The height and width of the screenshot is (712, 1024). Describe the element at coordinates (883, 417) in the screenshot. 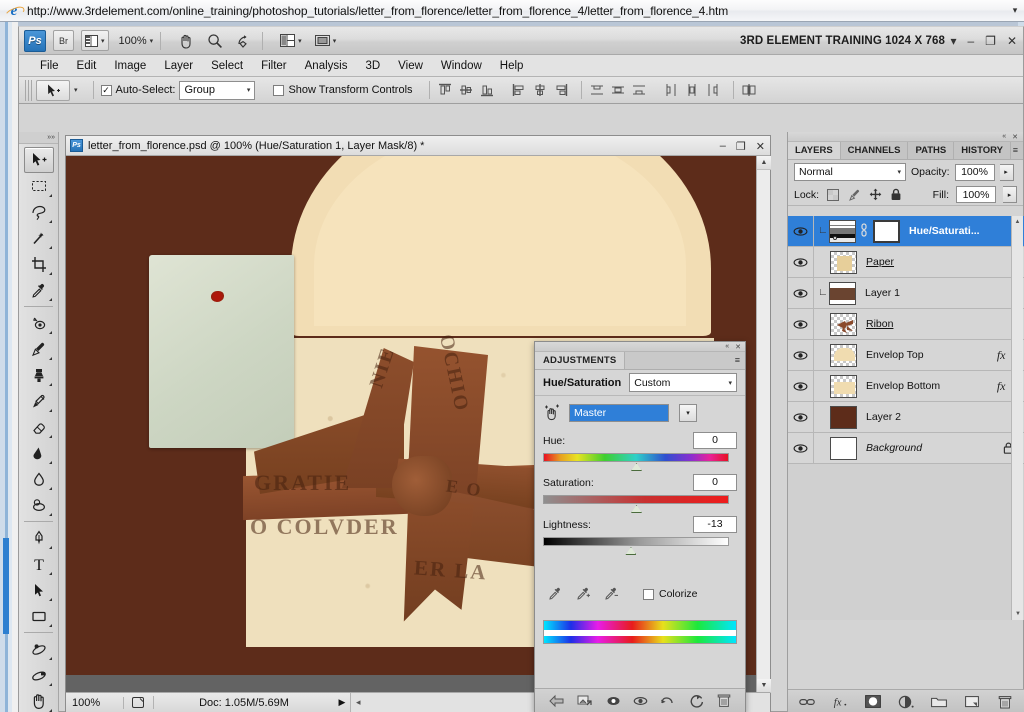

I see `layer-name: Layer 2` at that location.